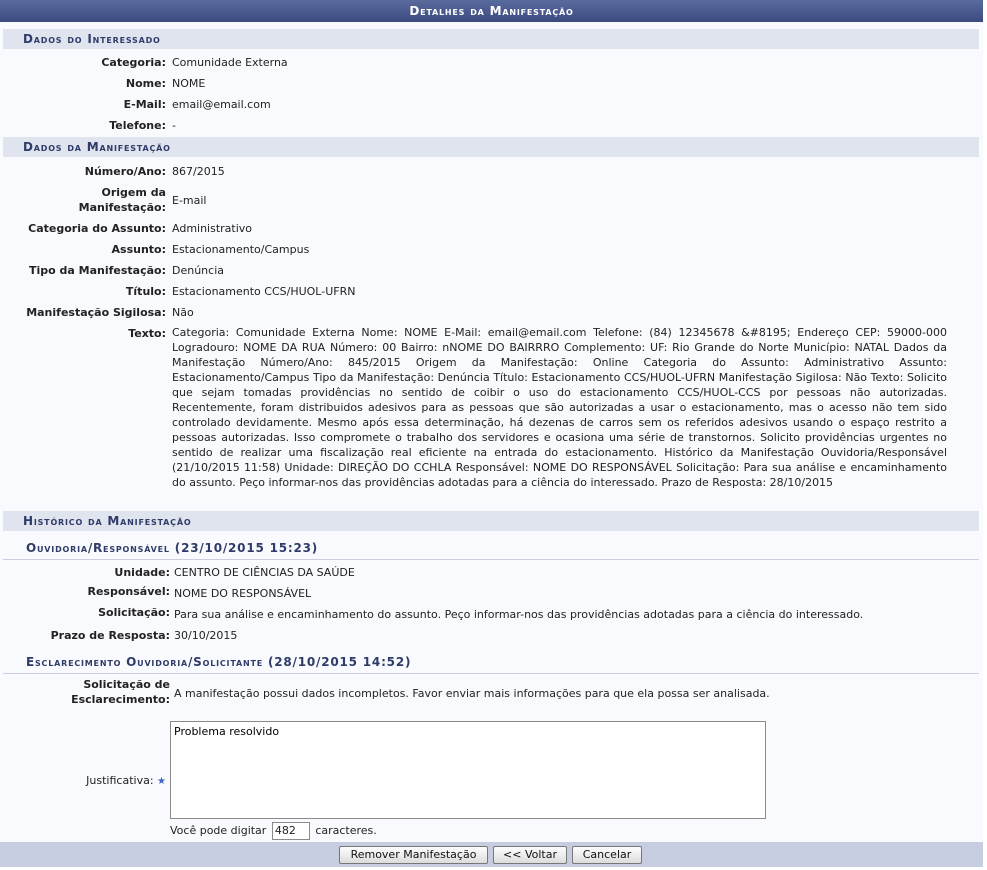  What do you see at coordinates (183, 312) in the screenshot?
I see `sigilosa-value: Não` at bounding box center [183, 312].